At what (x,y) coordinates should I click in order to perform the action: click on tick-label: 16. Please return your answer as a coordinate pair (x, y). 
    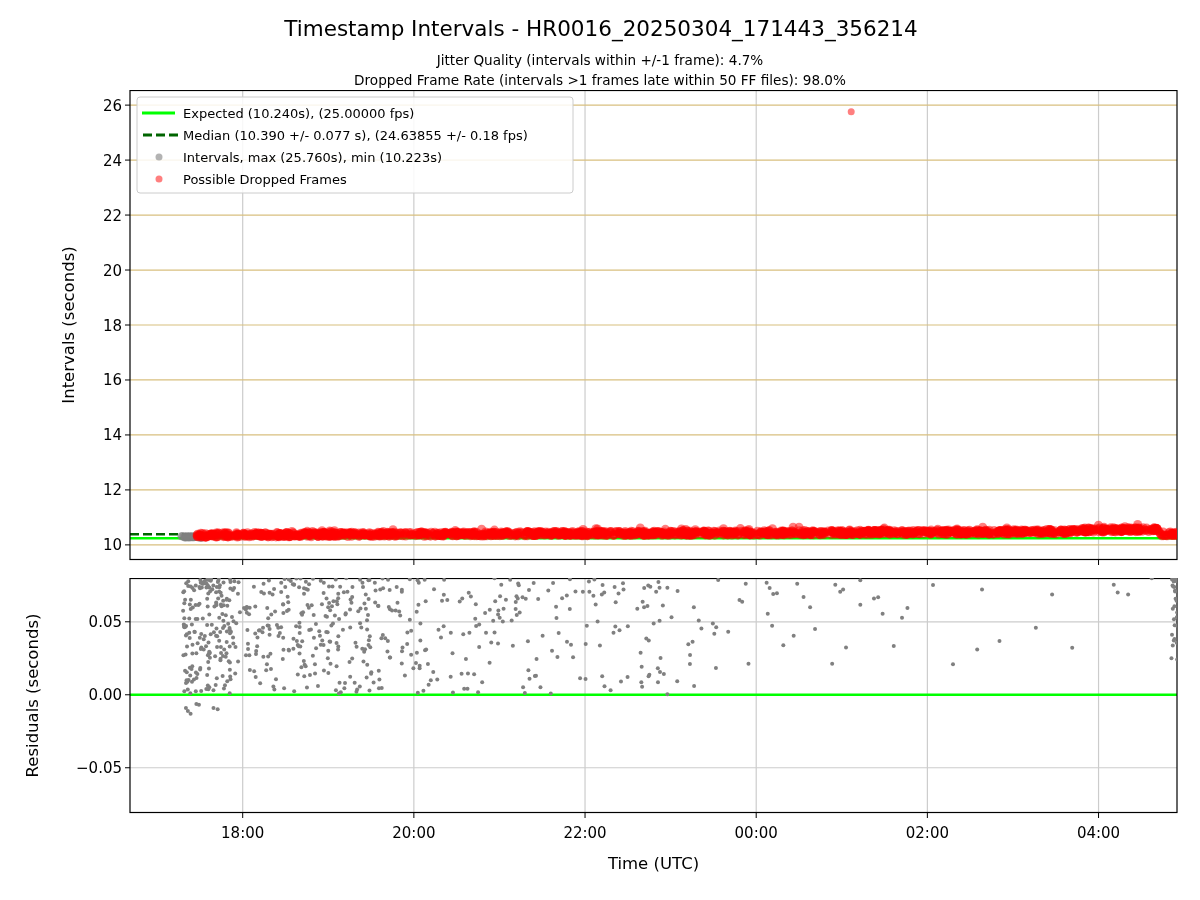
    Looking at the image, I should click on (112, 380).